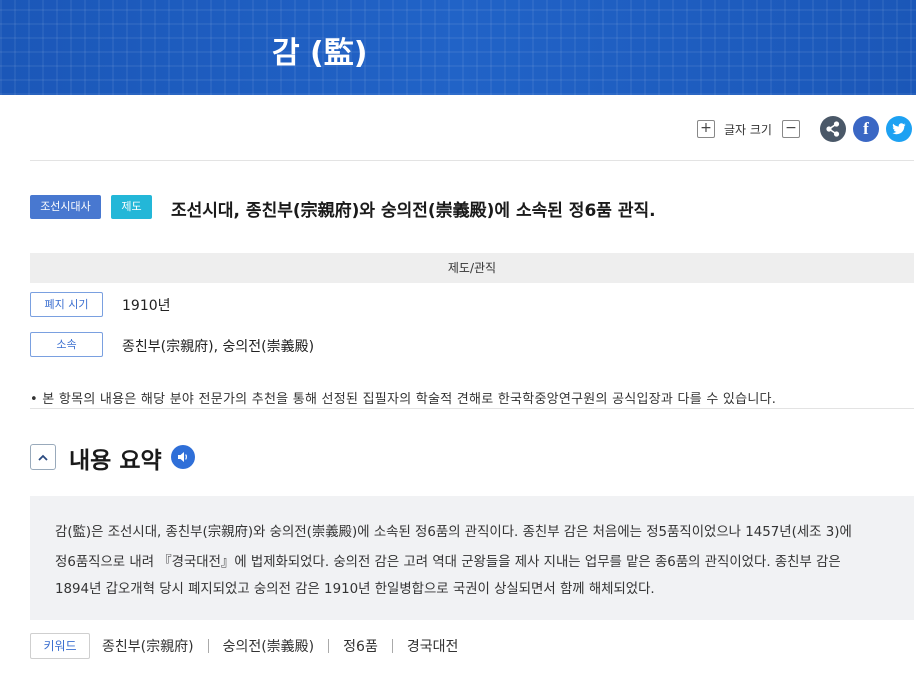 The height and width of the screenshot is (692, 916). I want to click on speaker-icon, so click(182, 457).